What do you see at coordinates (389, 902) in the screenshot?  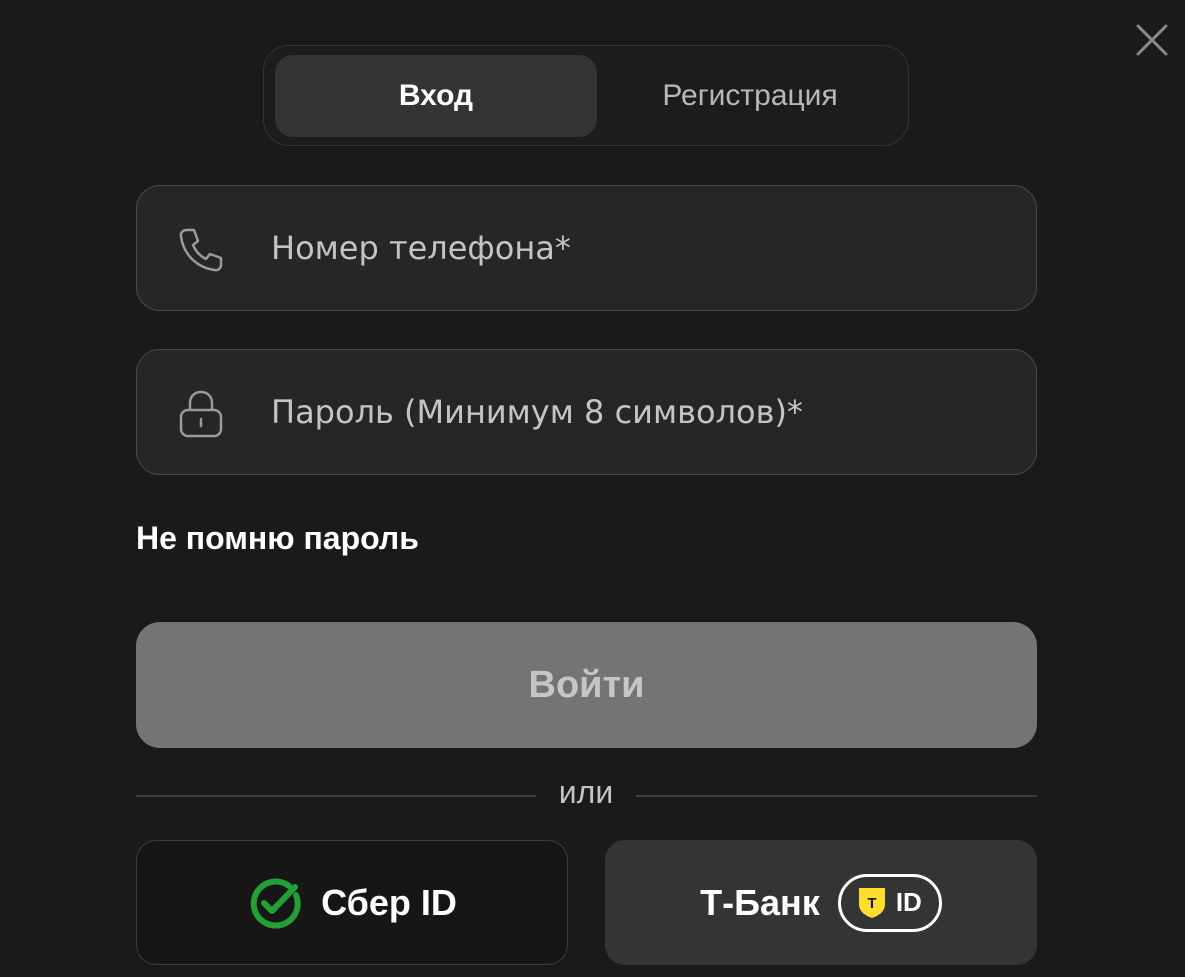 I see `sber-id-label: Сбер ID` at bounding box center [389, 902].